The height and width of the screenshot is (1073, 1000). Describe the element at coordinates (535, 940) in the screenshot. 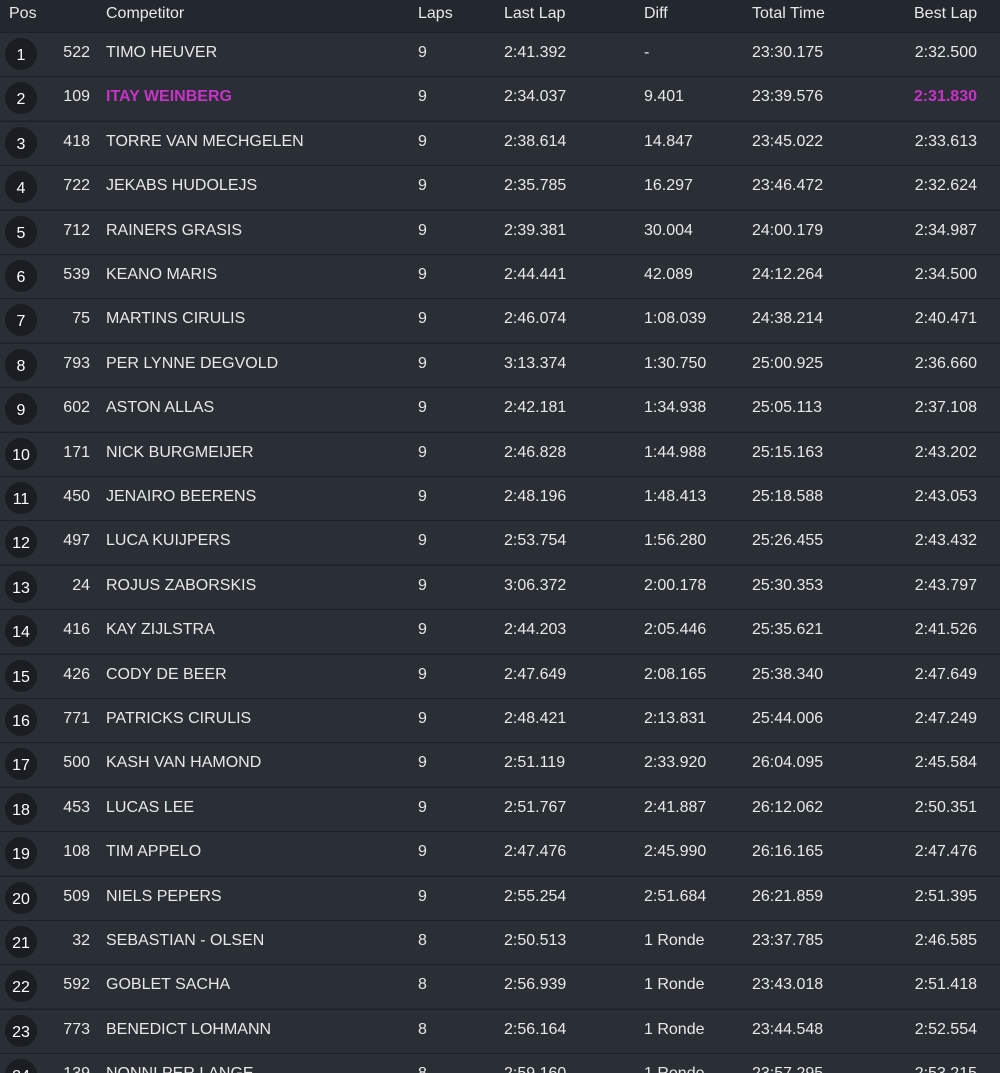

I see `last-lap-value: 2:50.513` at that location.